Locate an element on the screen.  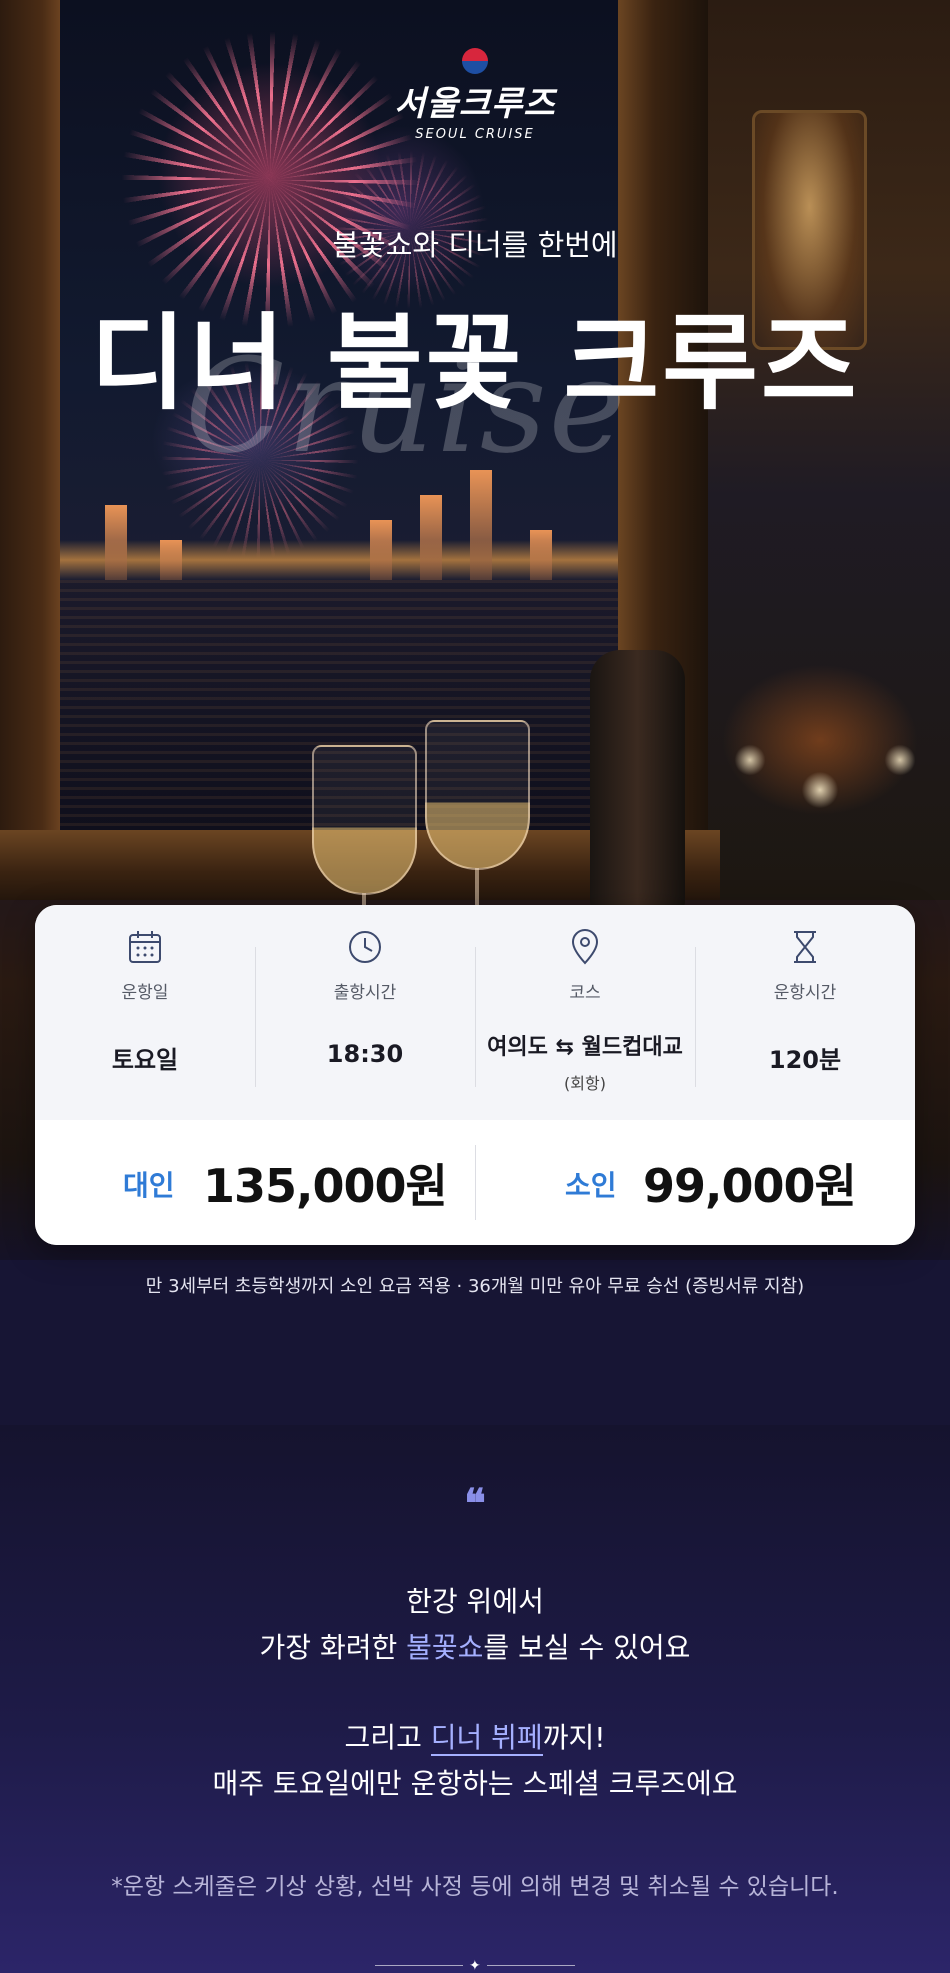
quote-text: 까지! is located at coordinates (574, 1737).